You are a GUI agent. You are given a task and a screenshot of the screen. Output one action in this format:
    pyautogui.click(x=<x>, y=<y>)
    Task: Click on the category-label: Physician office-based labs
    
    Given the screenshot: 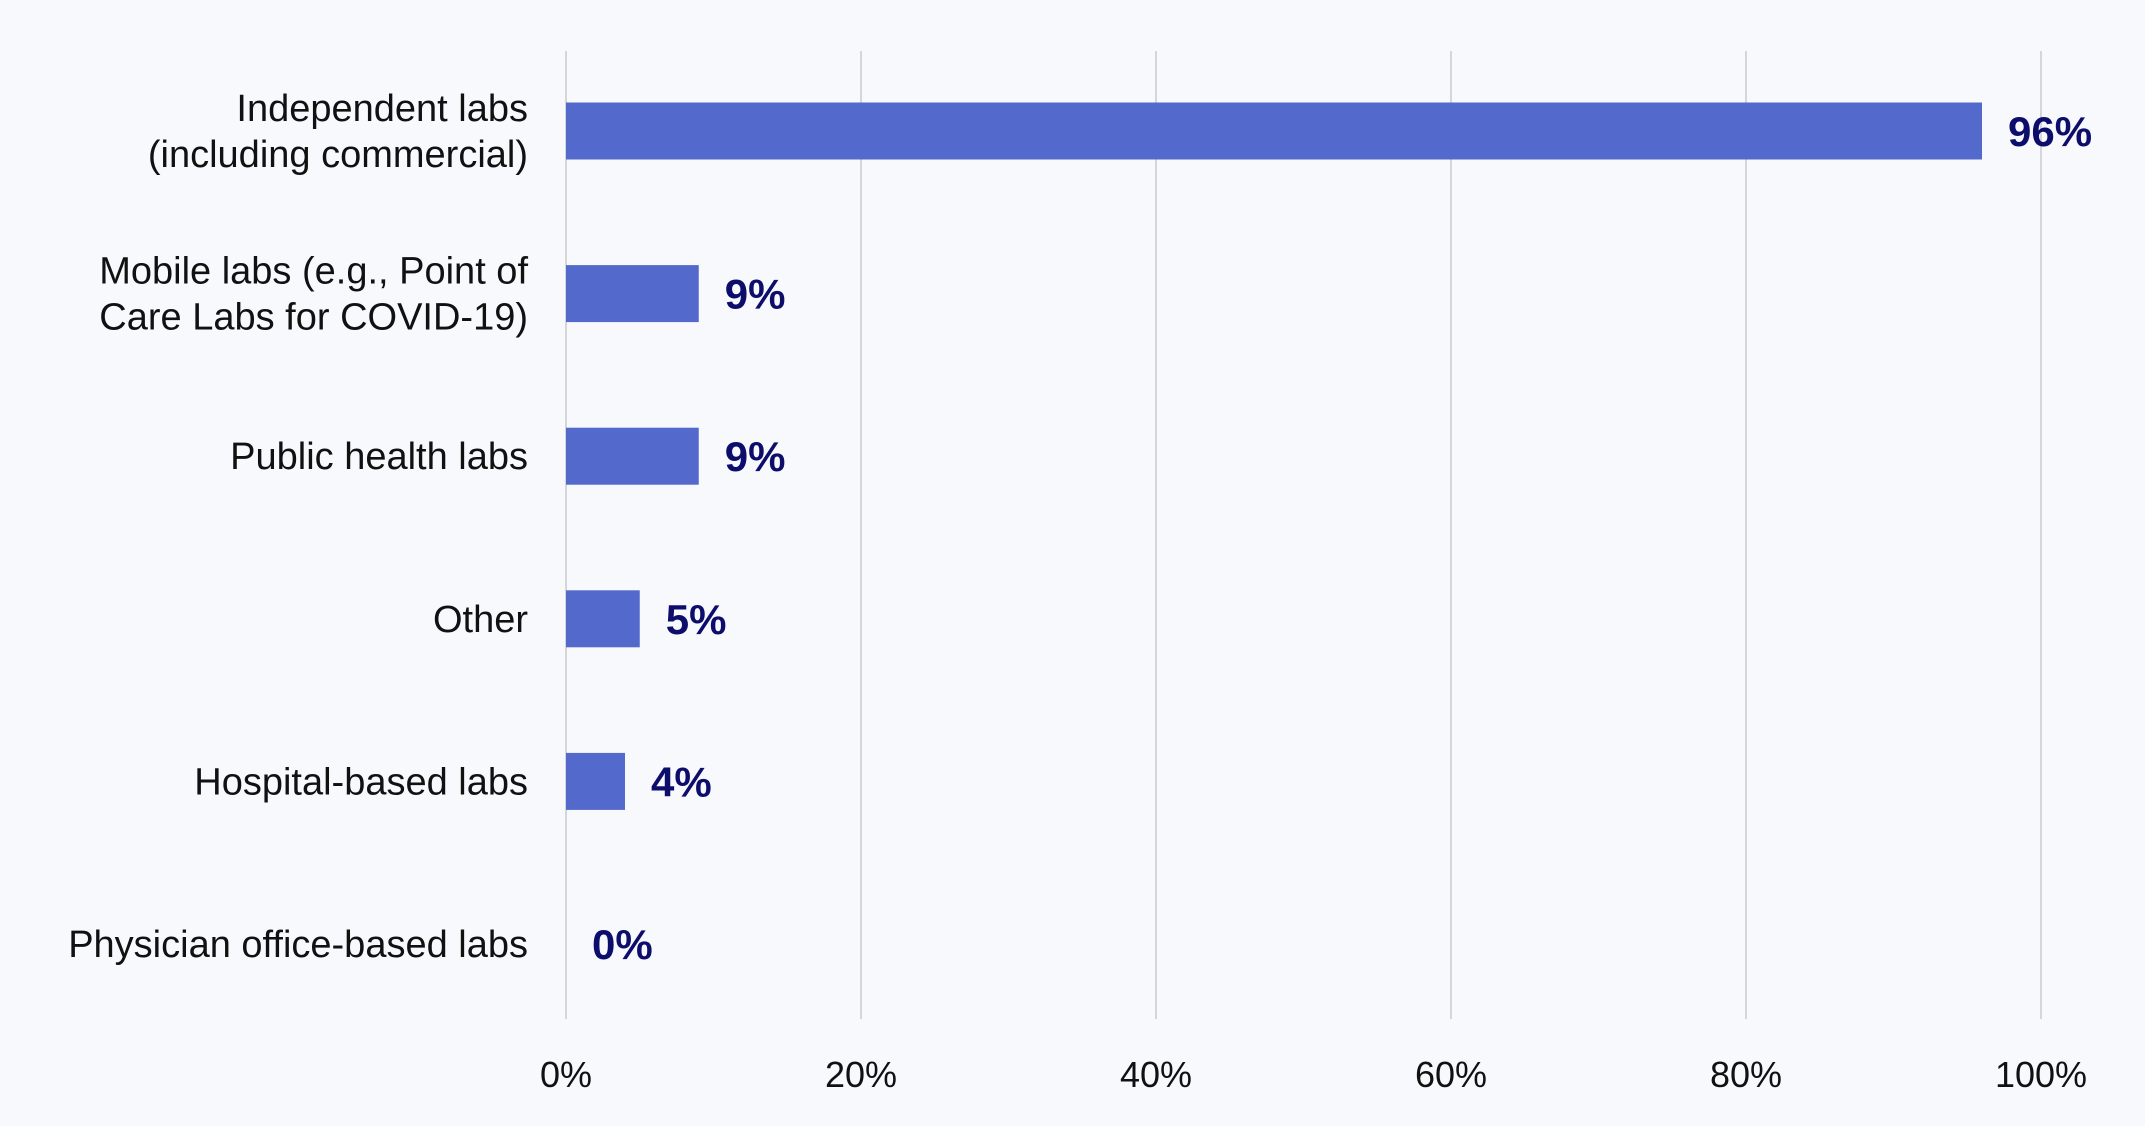 What is the action you would take?
    pyautogui.click(x=298, y=945)
    